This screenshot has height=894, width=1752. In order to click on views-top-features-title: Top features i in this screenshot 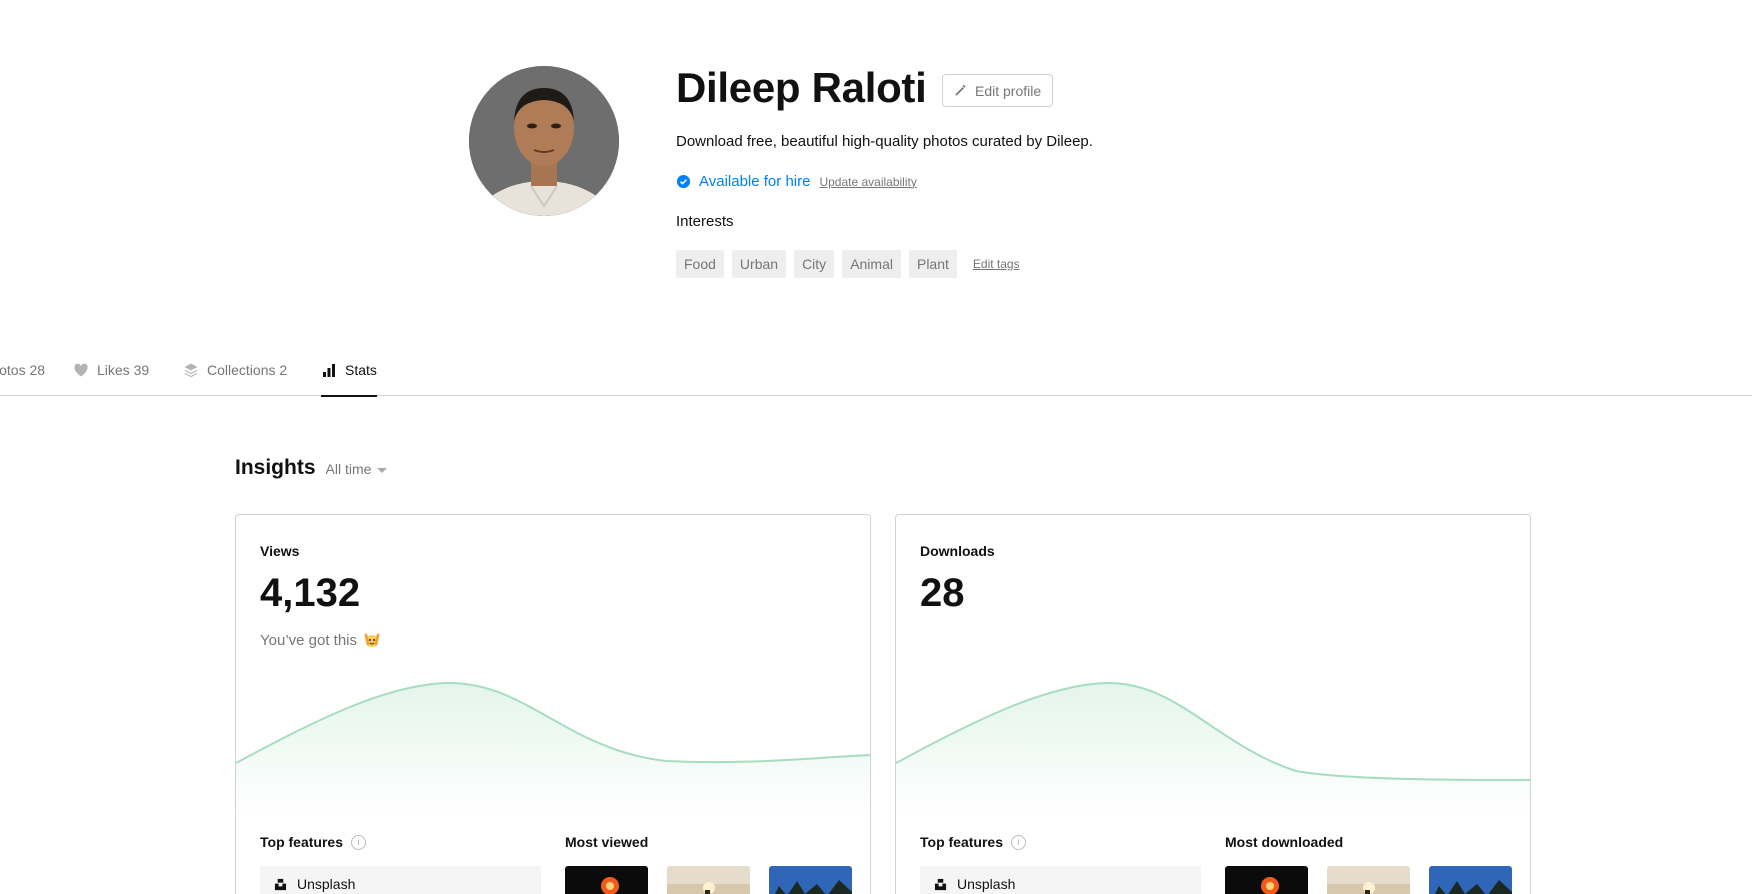, I will do `click(313, 842)`.